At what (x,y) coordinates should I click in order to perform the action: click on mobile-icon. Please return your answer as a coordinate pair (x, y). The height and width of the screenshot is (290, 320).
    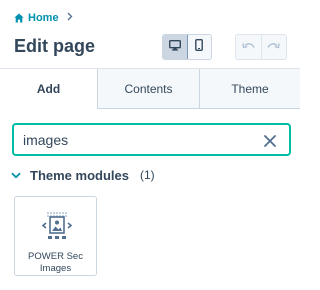
    Looking at the image, I should click on (199, 47).